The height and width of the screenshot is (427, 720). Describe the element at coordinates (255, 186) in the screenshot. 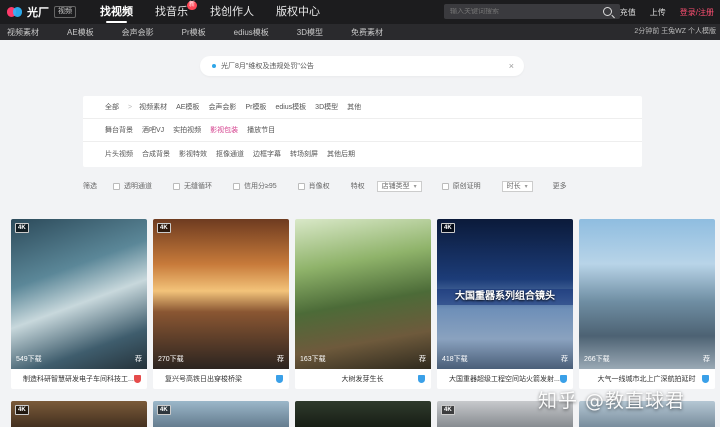

I see `option-credit-score: 信用分≥95` at that location.